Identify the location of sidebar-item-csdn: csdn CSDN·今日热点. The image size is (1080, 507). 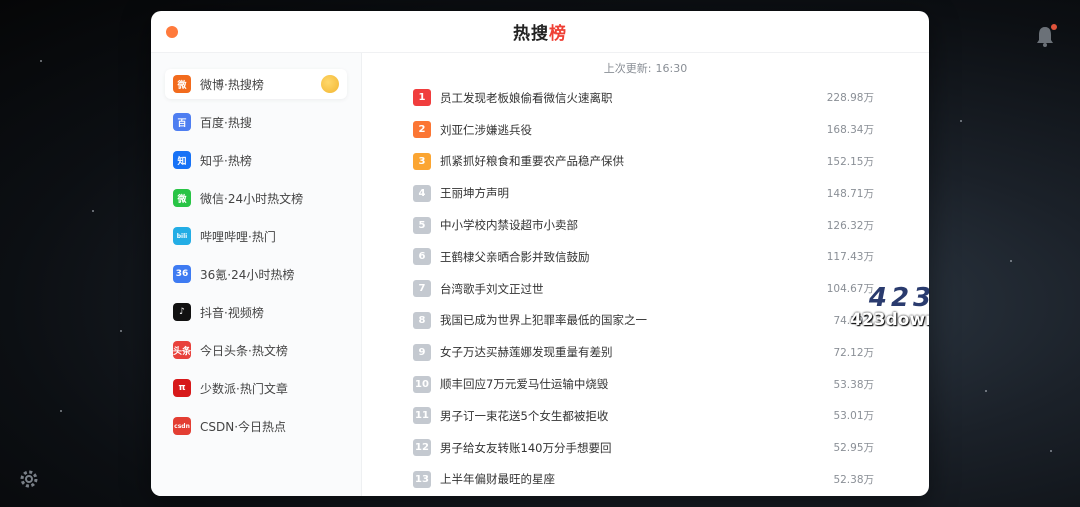
(256, 426).